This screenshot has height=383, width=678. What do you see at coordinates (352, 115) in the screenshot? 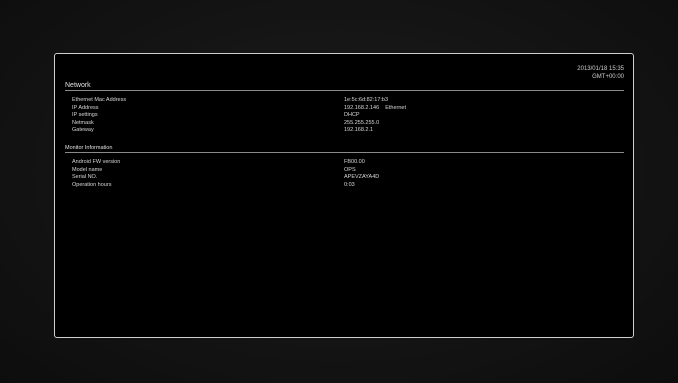
I see `row-value: DHCP` at bounding box center [352, 115].